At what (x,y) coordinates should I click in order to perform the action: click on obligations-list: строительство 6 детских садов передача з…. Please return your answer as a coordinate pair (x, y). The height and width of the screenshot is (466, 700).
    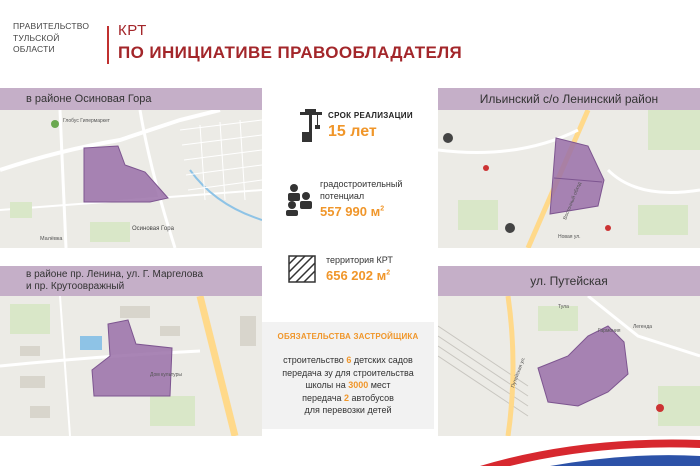
    Looking at the image, I should click on (348, 385).